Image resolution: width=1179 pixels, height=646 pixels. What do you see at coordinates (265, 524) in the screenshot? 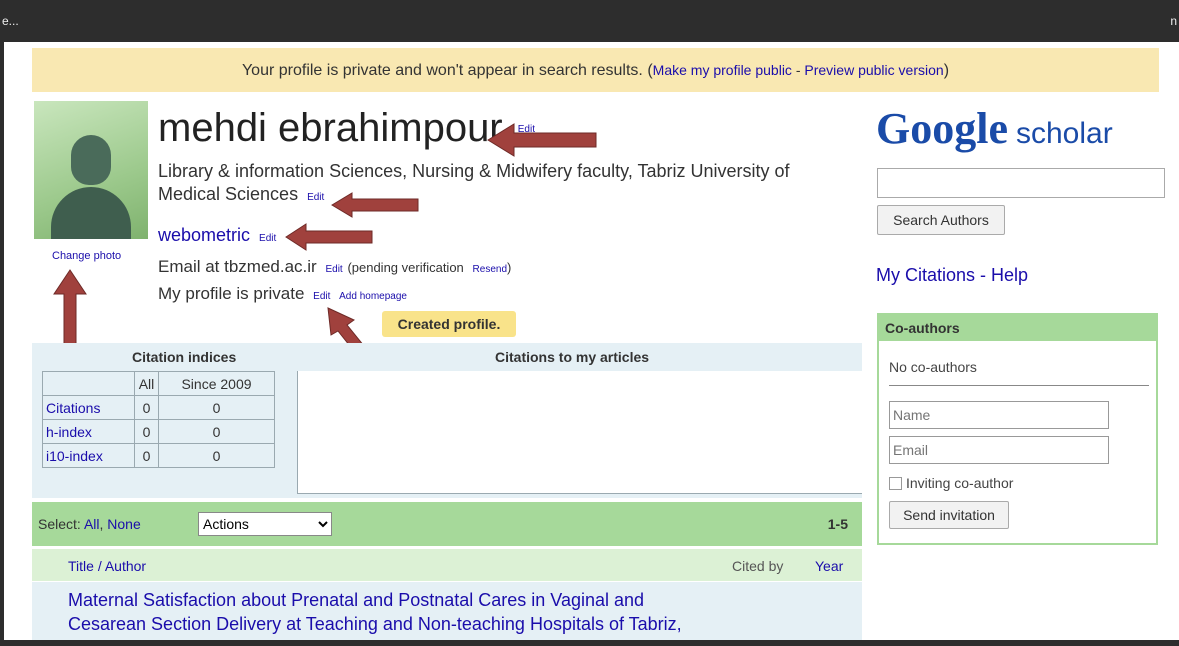
I see `actions-dropdown: Actions` at bounding box center [265, 524].